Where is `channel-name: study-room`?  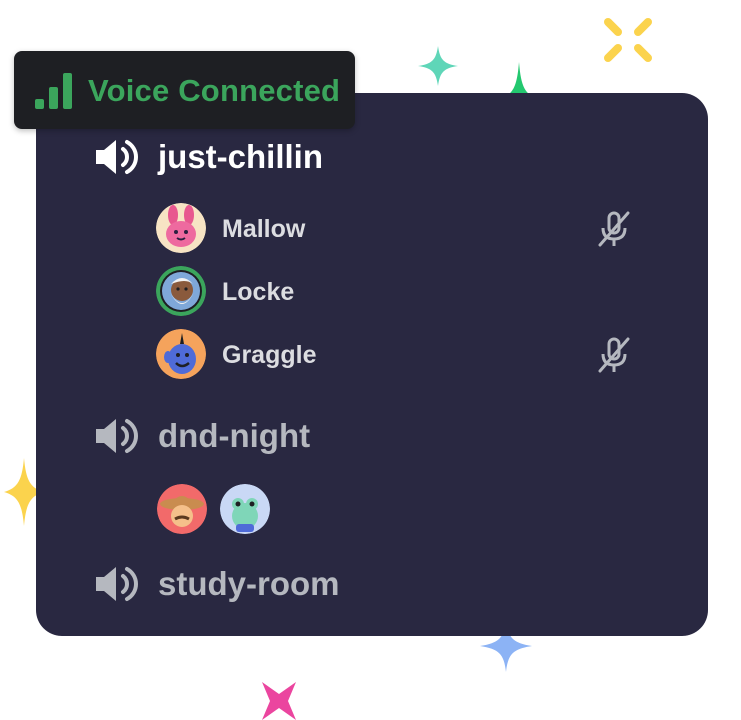 channel-name: study-room is located at coordinates (249, 583).